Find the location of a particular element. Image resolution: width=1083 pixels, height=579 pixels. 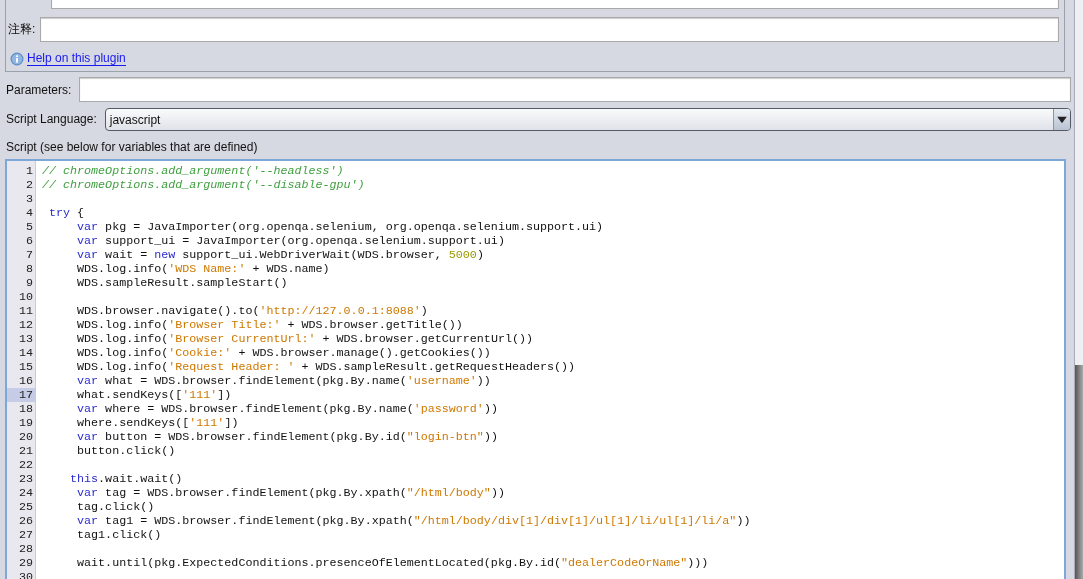

code-line: WDS.log.info('WDS Name:' + WDS.name) is located at coordinates (203, 269).